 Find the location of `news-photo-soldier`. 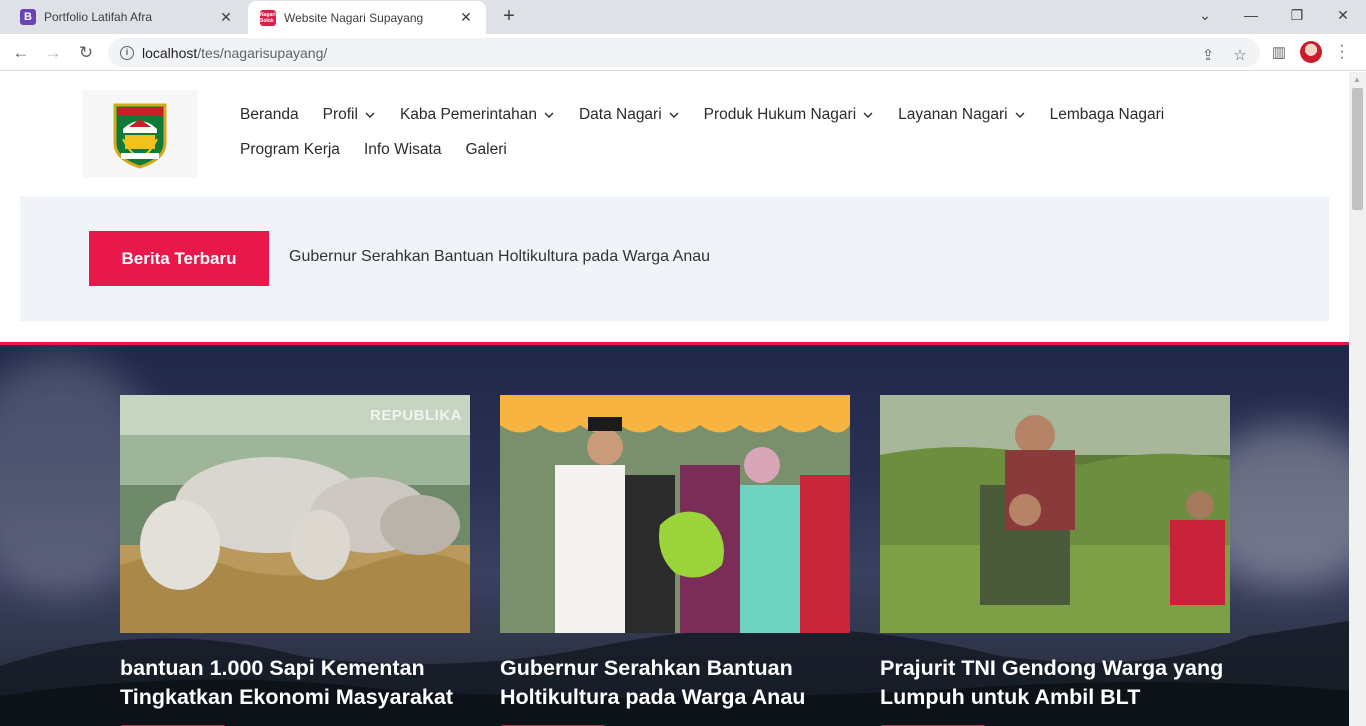

news-photo-soldier is located at coordinates (1055, 514).